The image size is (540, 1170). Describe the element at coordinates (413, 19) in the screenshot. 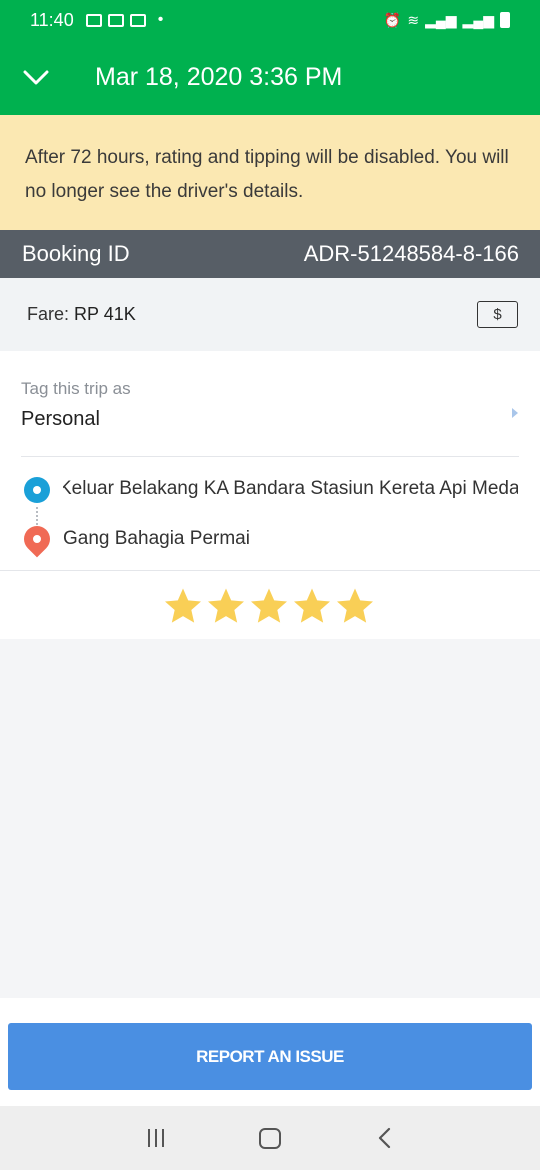

I see `wifi-icon: ≋` at that location.